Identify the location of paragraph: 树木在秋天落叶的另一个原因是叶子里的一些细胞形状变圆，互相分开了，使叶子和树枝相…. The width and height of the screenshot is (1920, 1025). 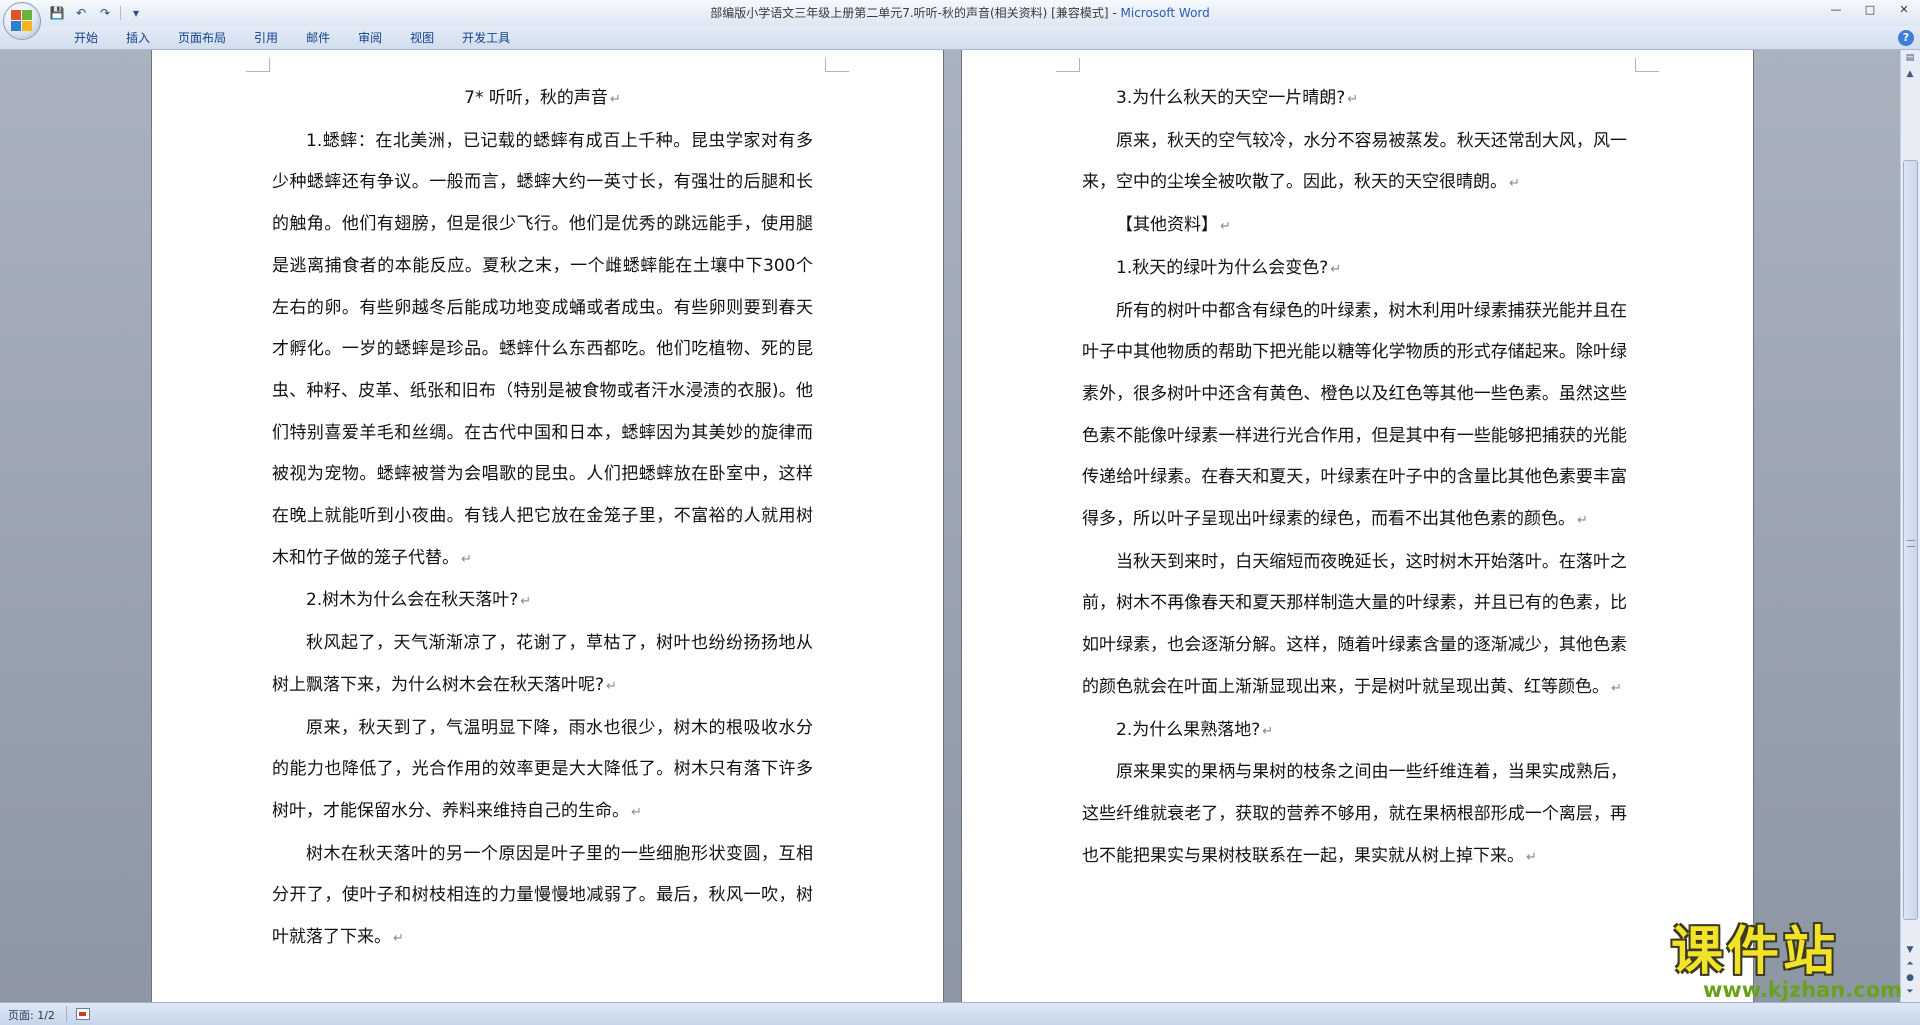
(542, 897).